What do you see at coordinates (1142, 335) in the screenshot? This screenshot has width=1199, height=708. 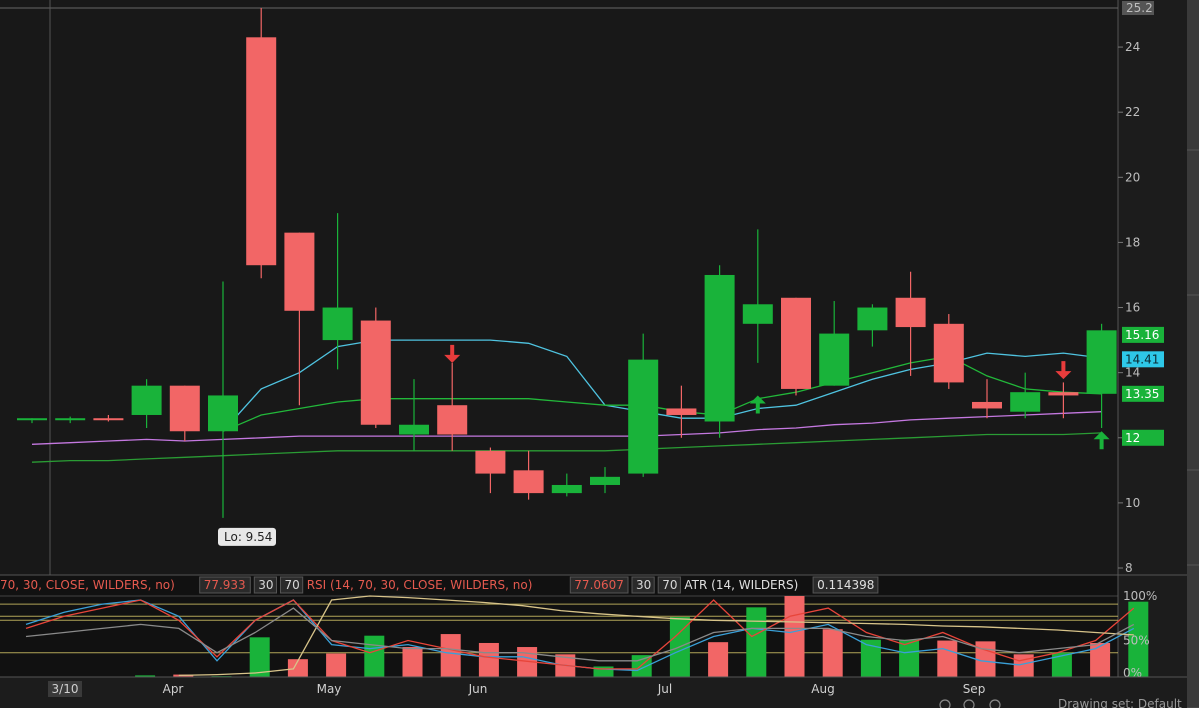 I see `price-badge-label: 15.16` at bounding box center [1142, 335].